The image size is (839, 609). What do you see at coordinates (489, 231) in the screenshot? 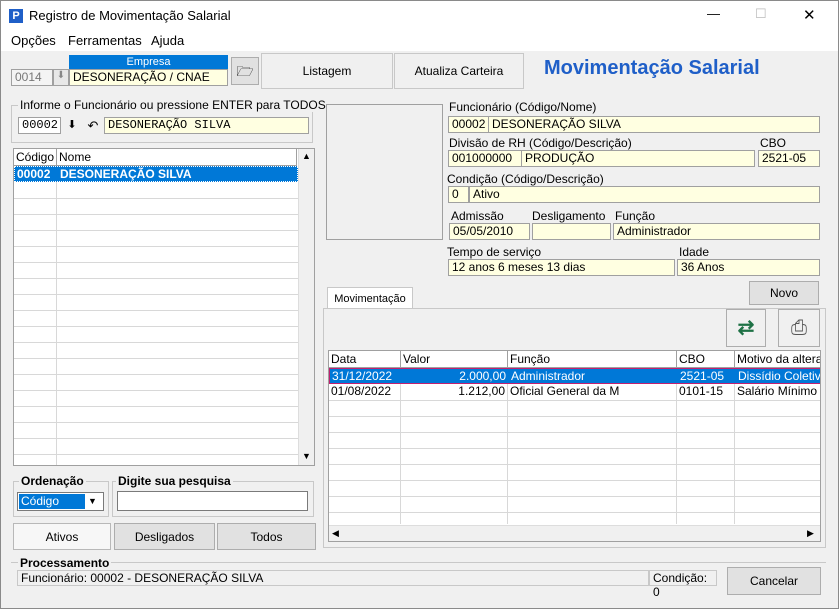
I see `admissao-field: 05/05/2010` at bounding box center [489, 231].